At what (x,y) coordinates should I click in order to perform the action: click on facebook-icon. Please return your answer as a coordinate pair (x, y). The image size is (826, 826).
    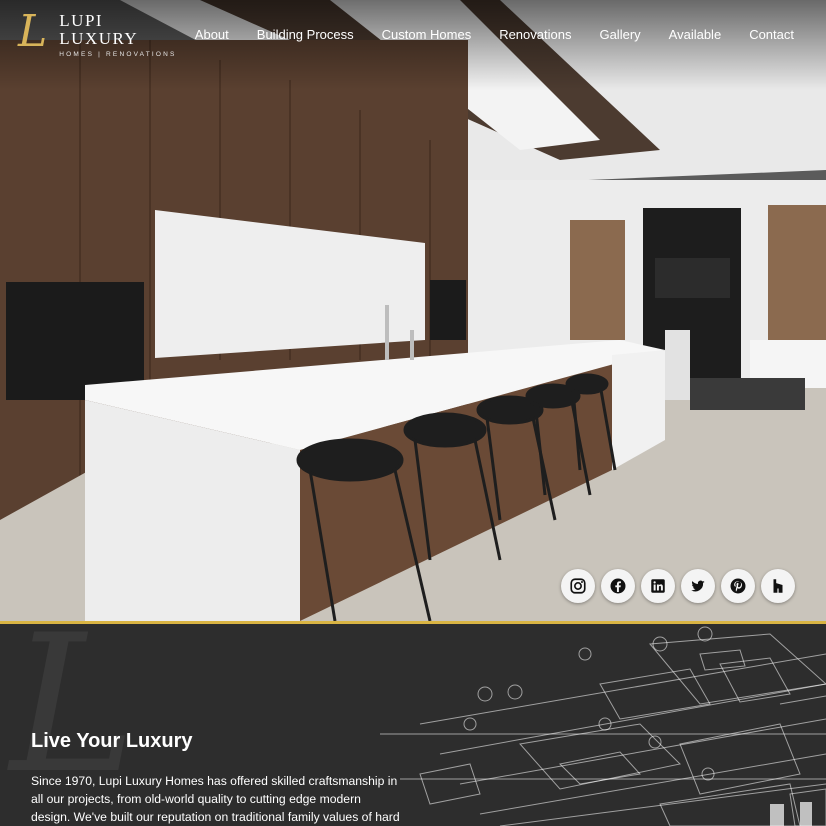
    Looking at the image, I should click on (618, 586).